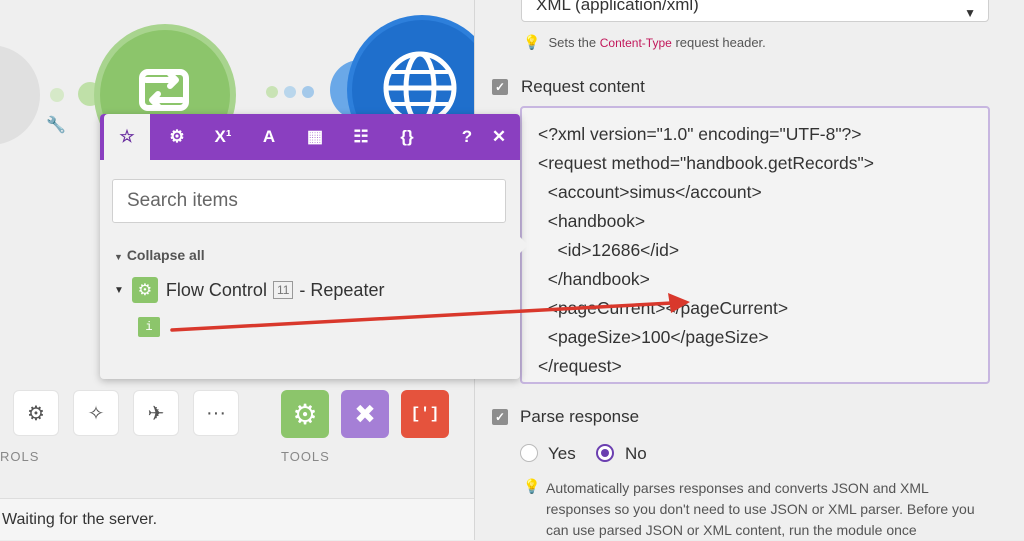 This screenshot has height=541, width=1024. I want to click on wrench-icon: 🔧, so click(56, 125).